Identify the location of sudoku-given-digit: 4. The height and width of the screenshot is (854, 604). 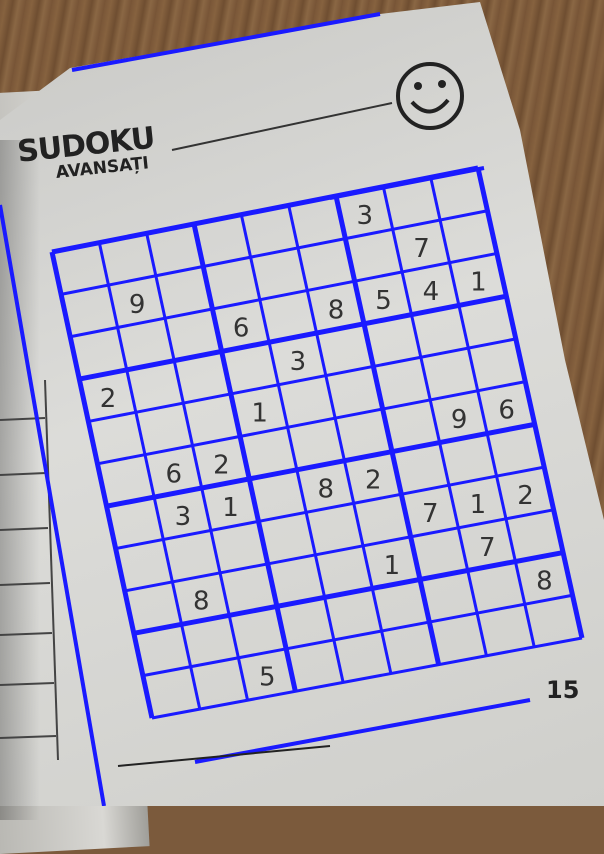
(431, 292).